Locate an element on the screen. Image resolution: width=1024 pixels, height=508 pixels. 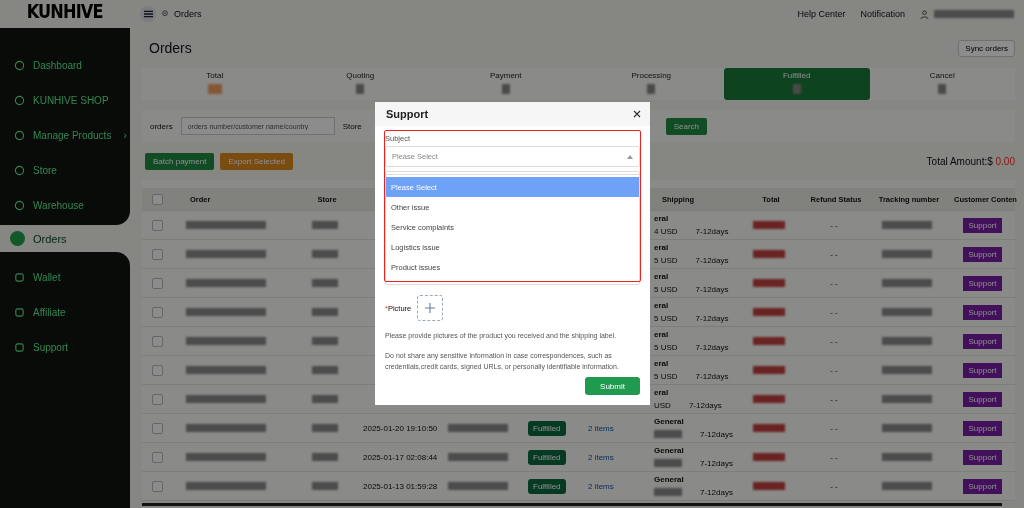
shipping-price: 4 USD is located at coordinates (666, 231).